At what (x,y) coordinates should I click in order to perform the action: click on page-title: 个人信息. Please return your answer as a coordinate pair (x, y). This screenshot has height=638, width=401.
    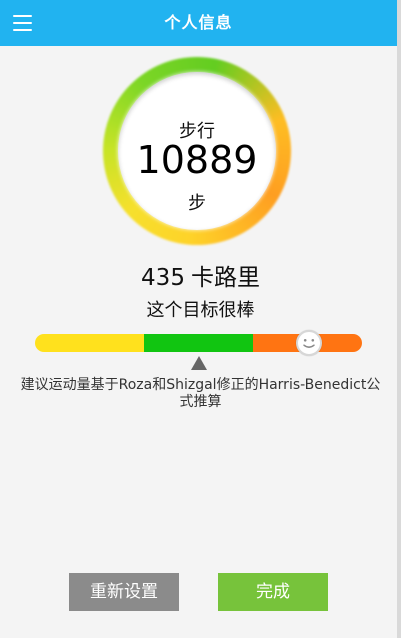
    Looking at the image, I should click on (198, 22).